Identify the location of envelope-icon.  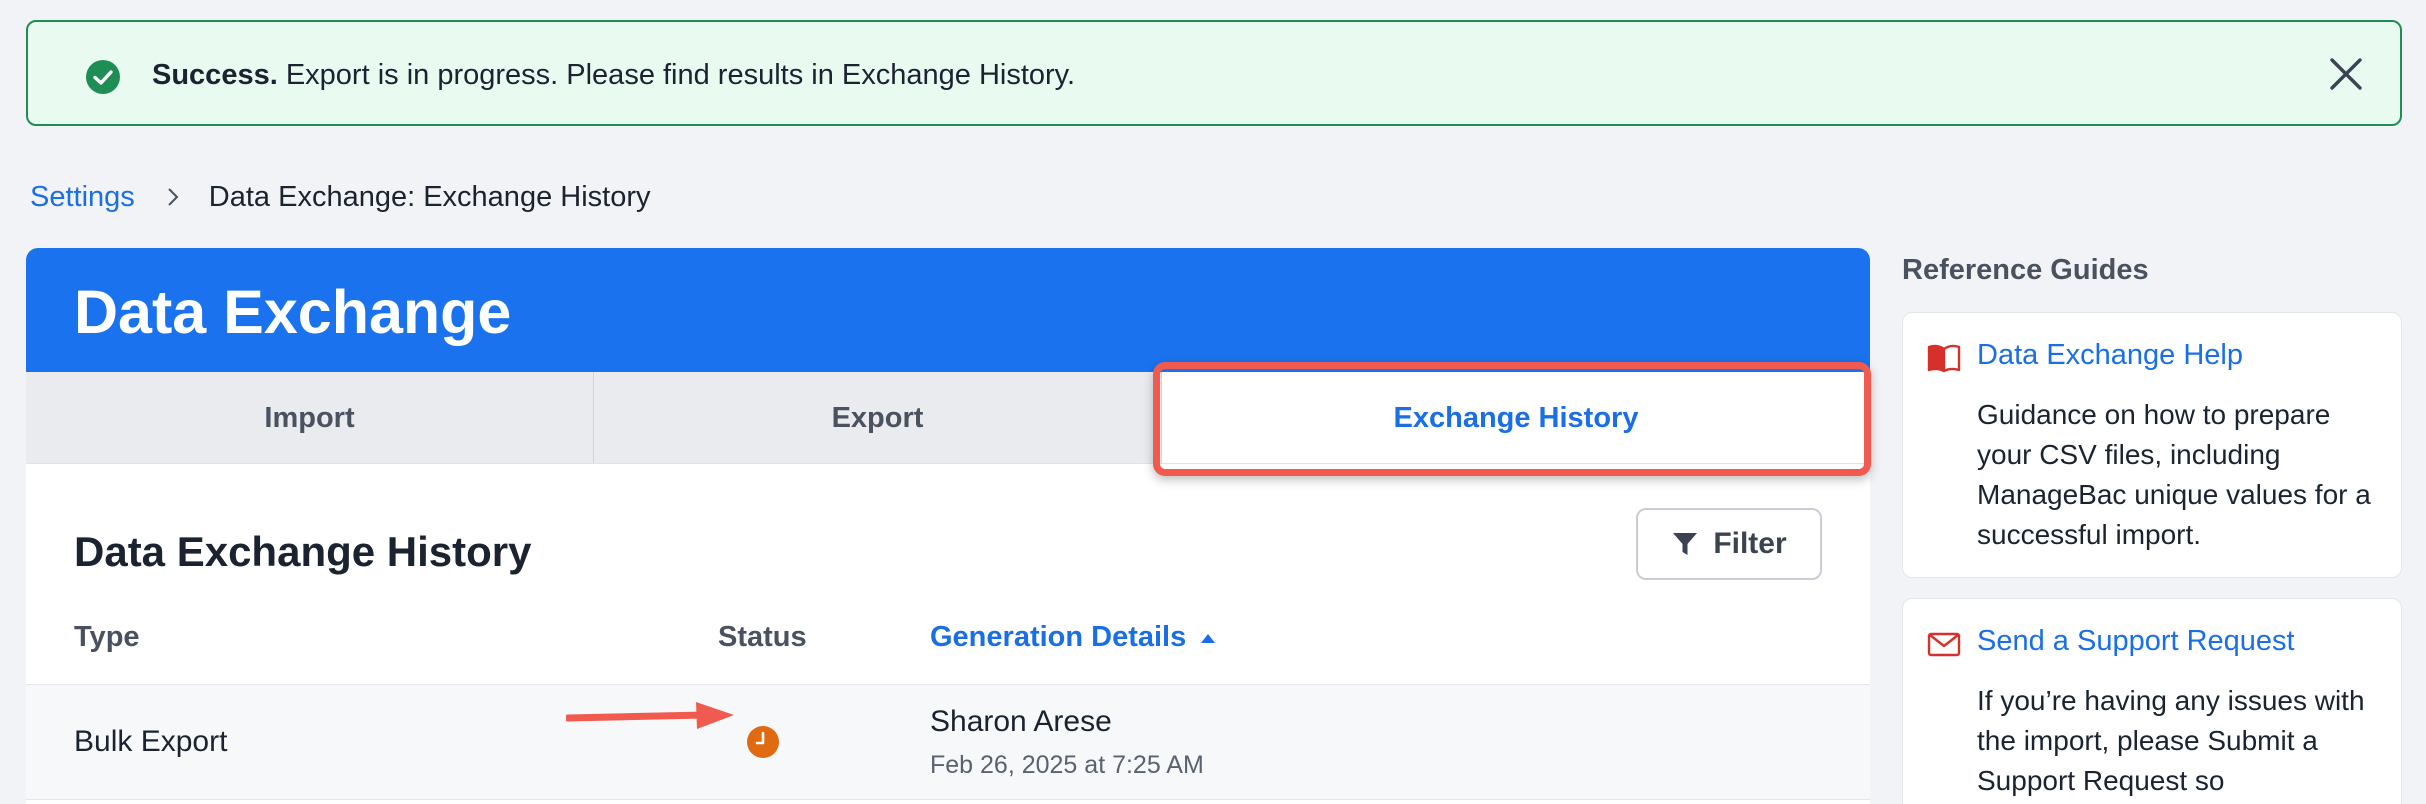
(1944, 644).